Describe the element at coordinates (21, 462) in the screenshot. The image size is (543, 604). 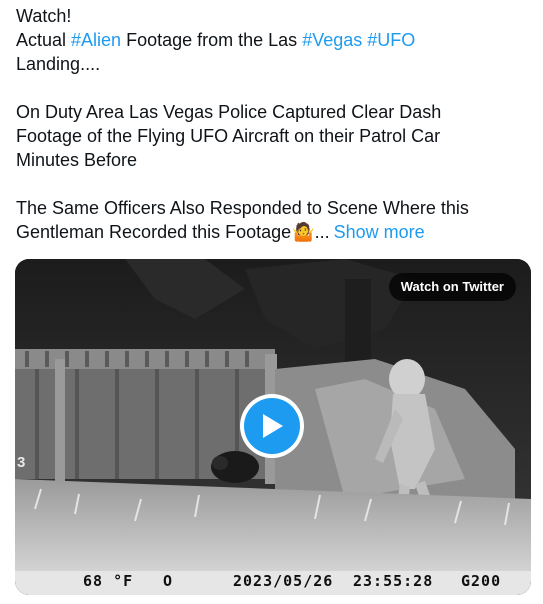
I see `overlay-mark: 3` at that location.